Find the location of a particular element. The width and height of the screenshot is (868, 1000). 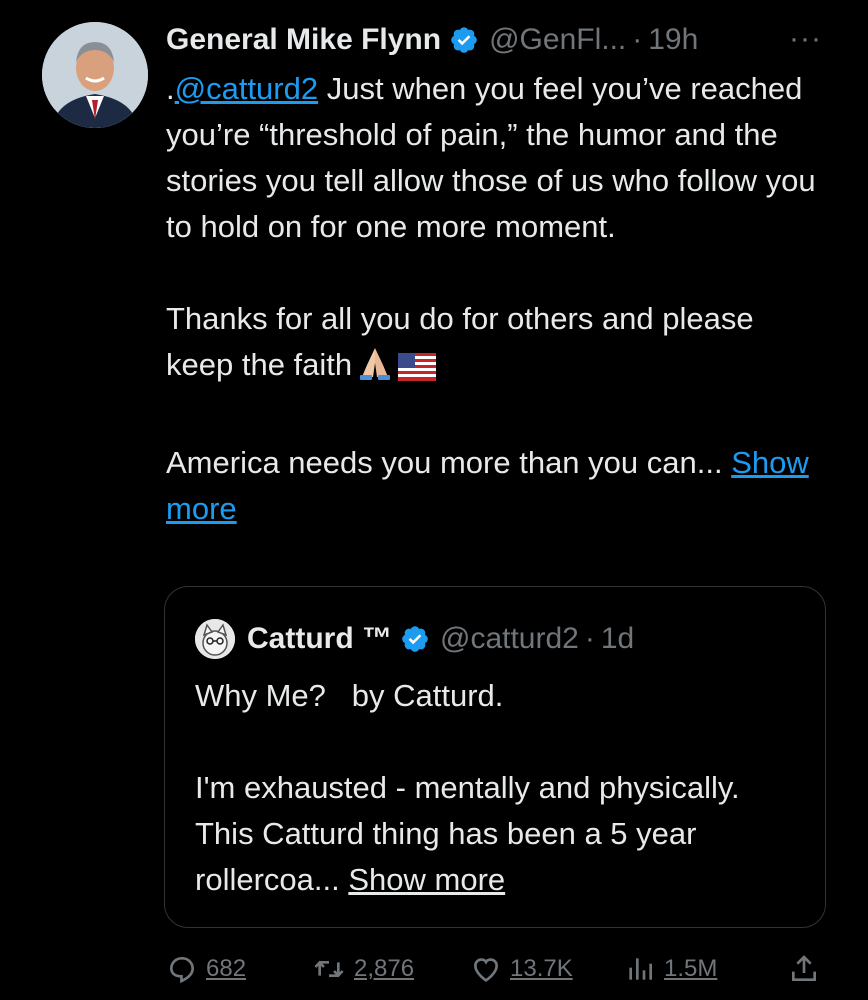

views-button: 1.5M is located at coordinates (670, 969).